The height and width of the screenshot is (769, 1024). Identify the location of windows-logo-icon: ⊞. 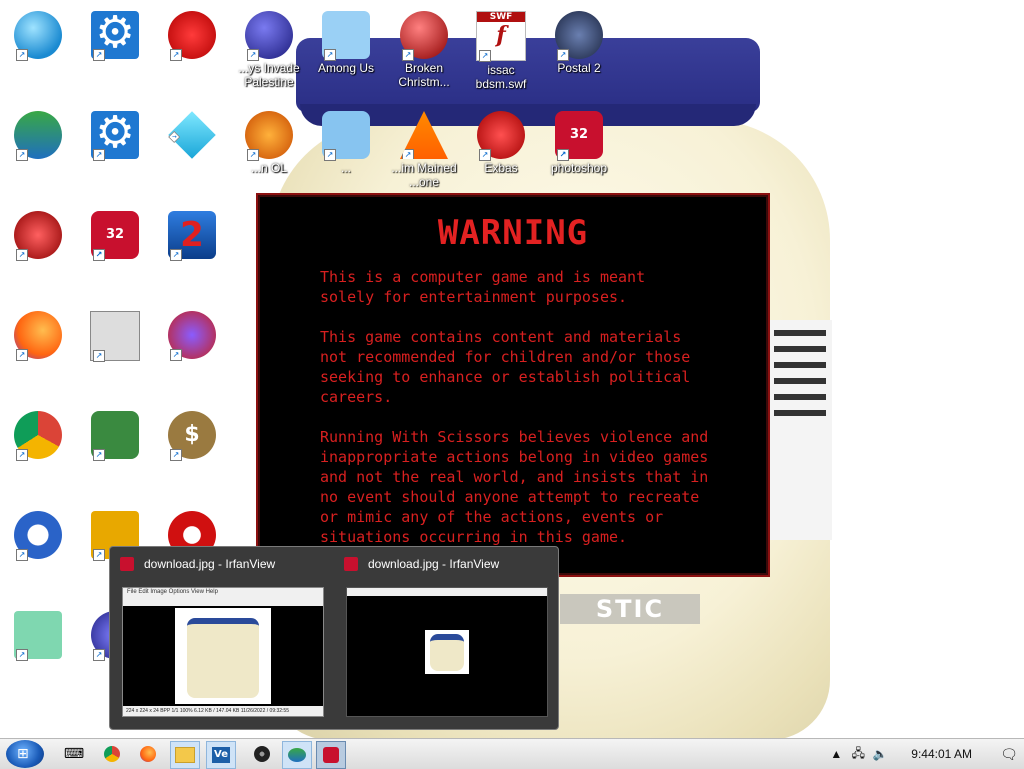
(23, 754).